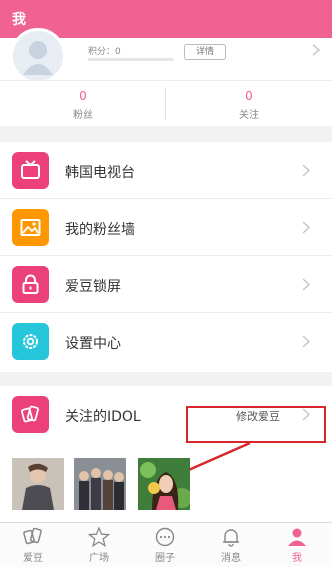 The image size is (332, 567). I want to click on detail-button: 详情, so click(205, 52).